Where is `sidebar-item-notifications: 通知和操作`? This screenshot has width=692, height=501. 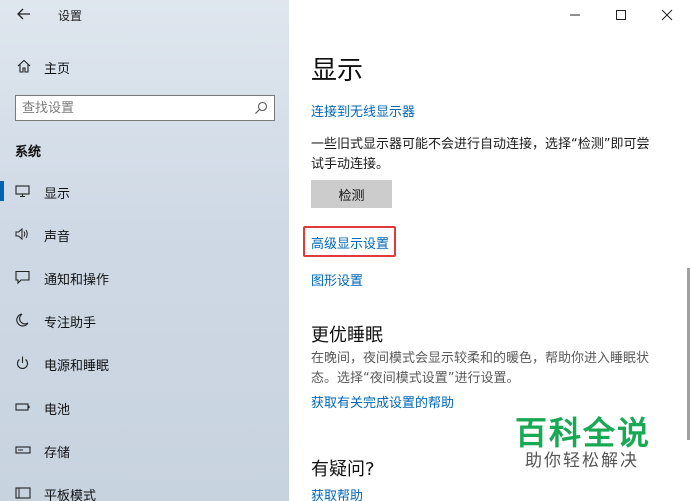 sidebar-item-notifications: 通知和操作 is located at coordinates (144, 277).